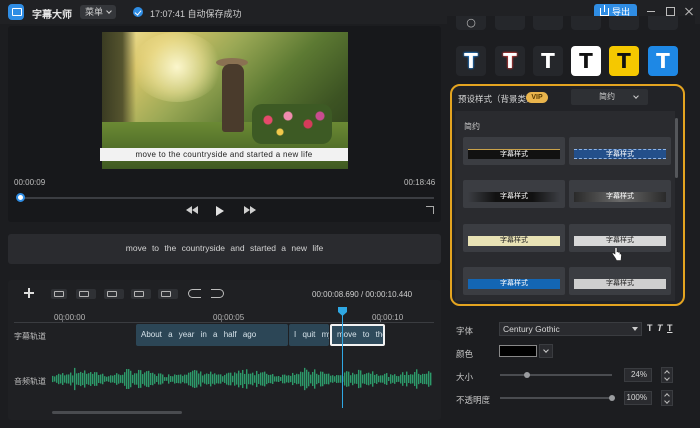  Describe the element at coordinates (471, 23) in the screenshot. I see `text-style-tile: ○` at that location.